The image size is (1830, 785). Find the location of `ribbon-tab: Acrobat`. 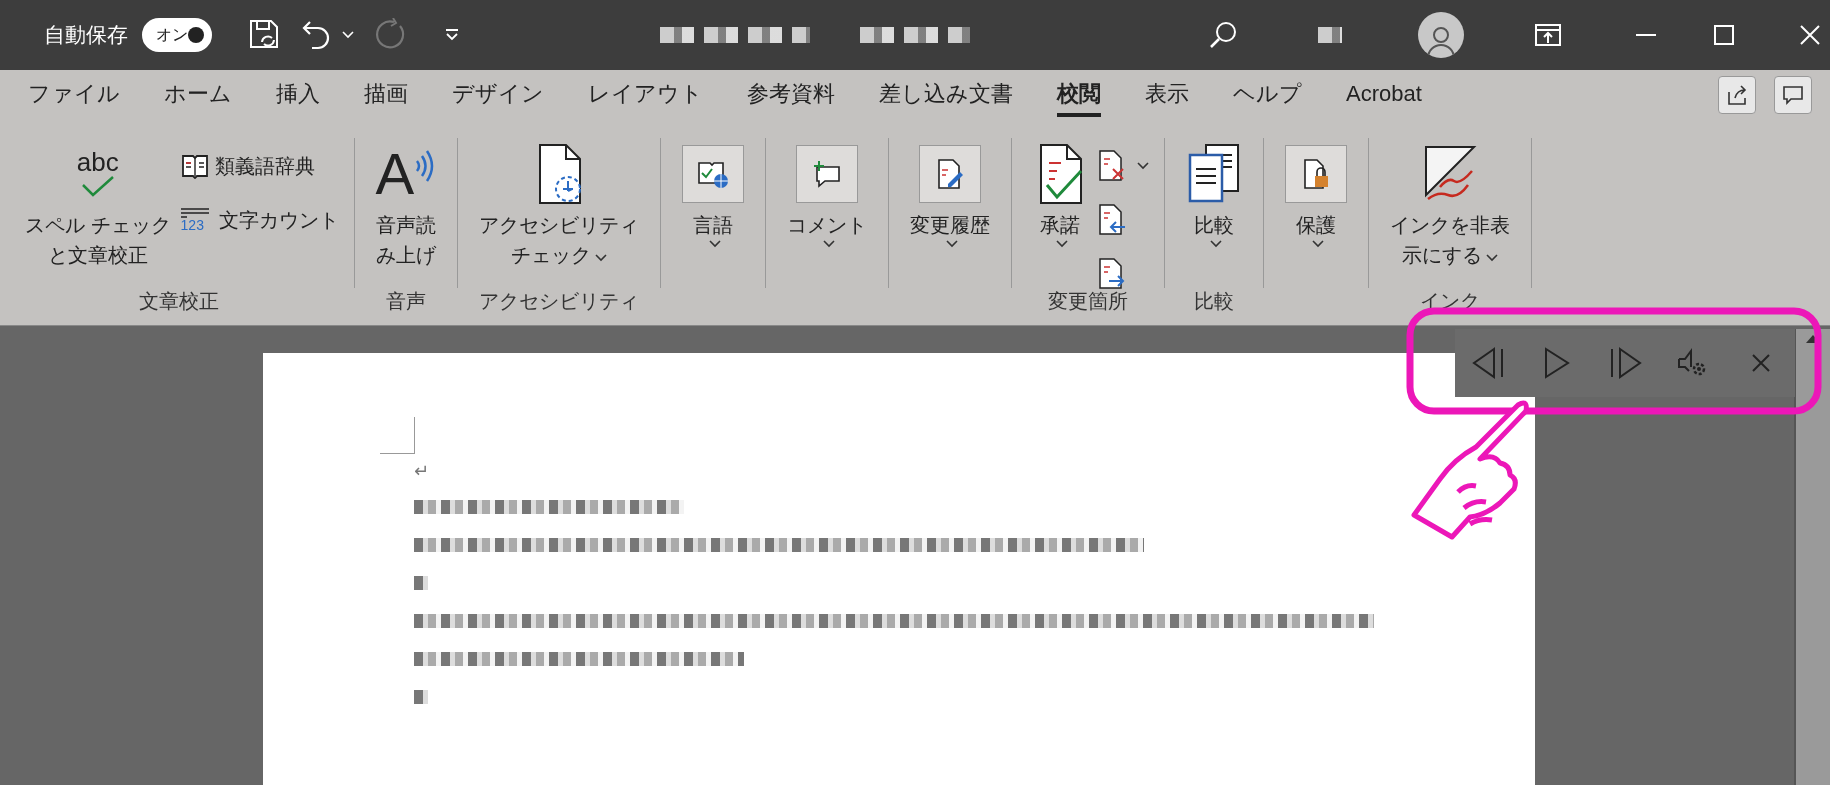

ribbon-tab: Acrobat is located at coordinates (1384, 95).